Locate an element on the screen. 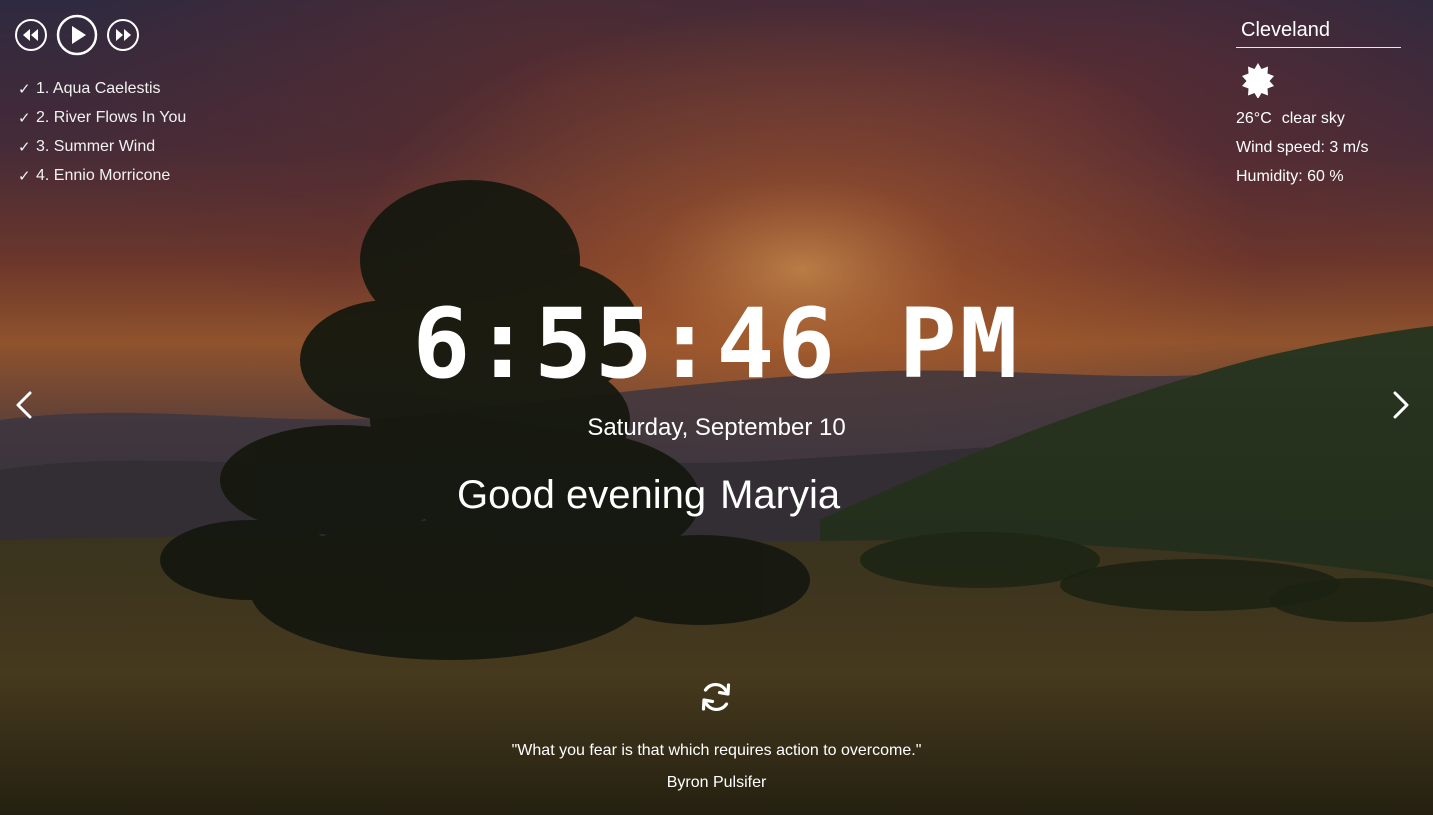 The height and width of the screenshot is (815, 1433). greeting-text: Good evening is located at coordinates (582, 495).